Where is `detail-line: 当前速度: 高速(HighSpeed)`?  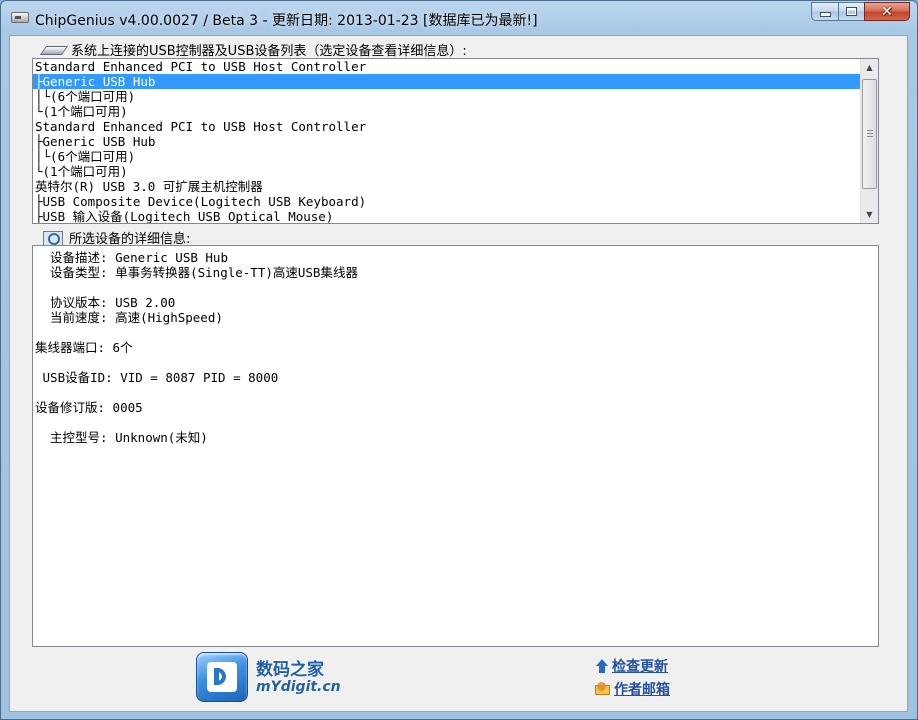
detail-line: 当前速度: 高速(HighSpeed) is located at coordinates (129, 317).